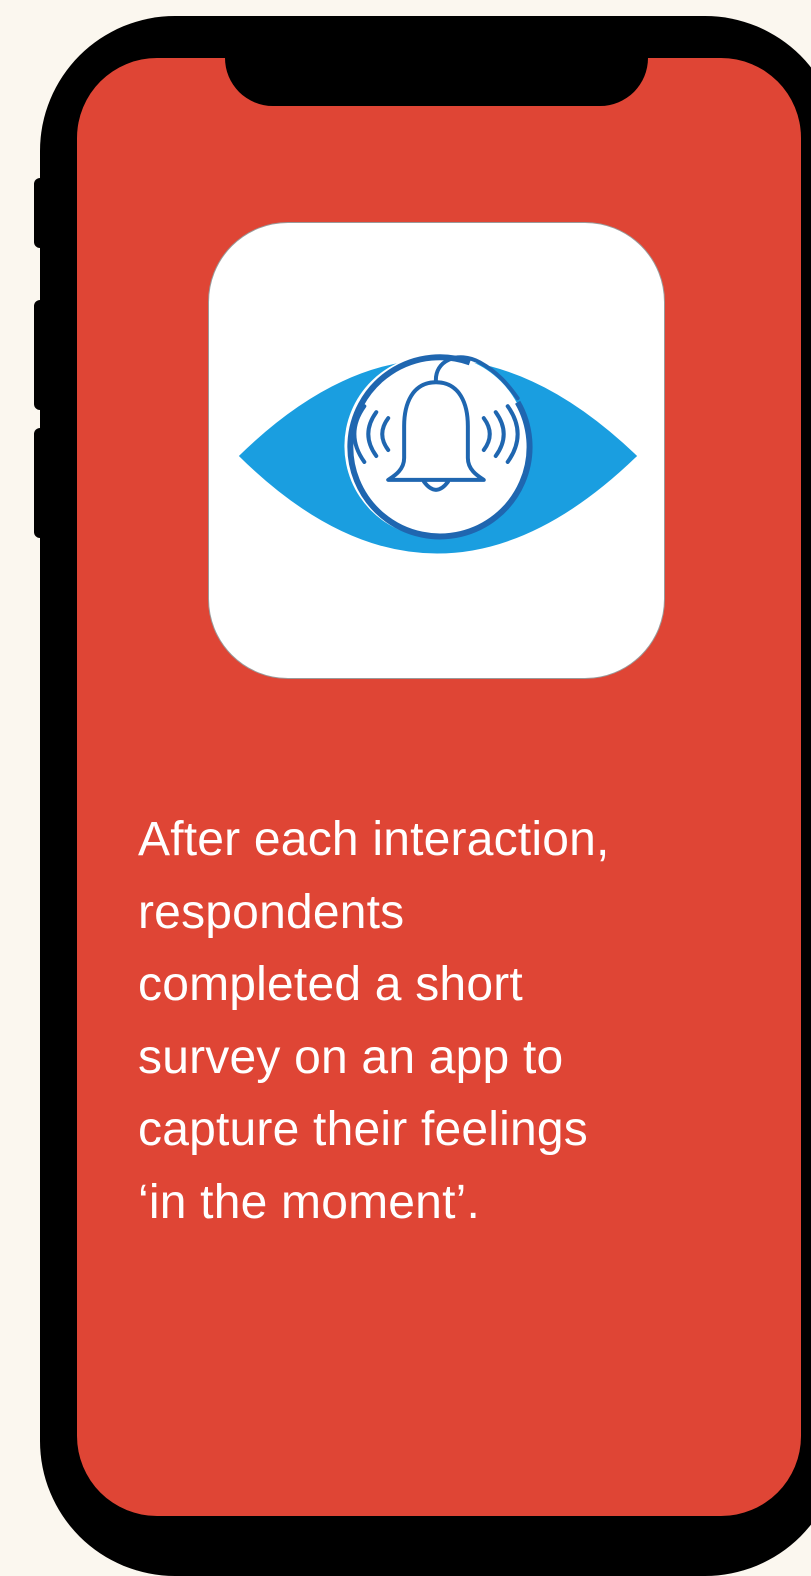 The image size is (811, 1576). I want to click on caption-line: respondents, so click(271, 912).